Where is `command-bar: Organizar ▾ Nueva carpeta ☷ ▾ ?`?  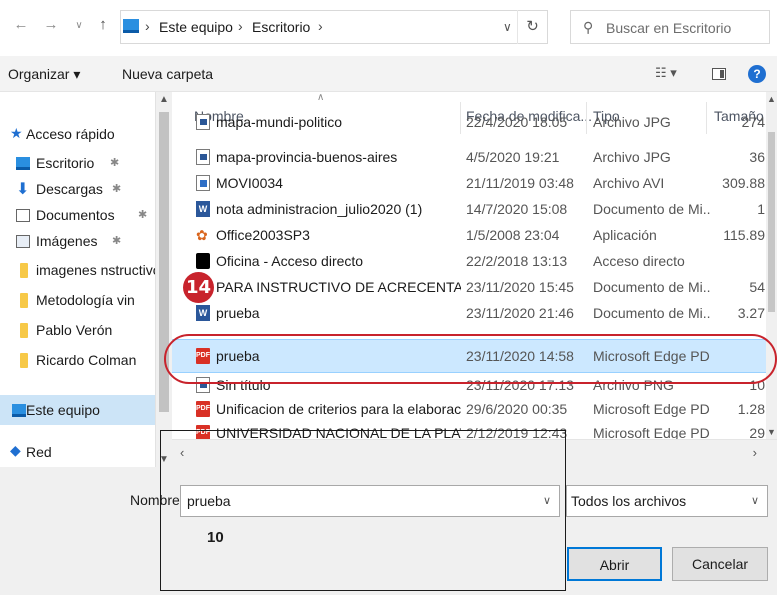
command-bar: Organizar ▾ Nueva carpeta ☷ ▾ ? is located at coordinates (388, 74).